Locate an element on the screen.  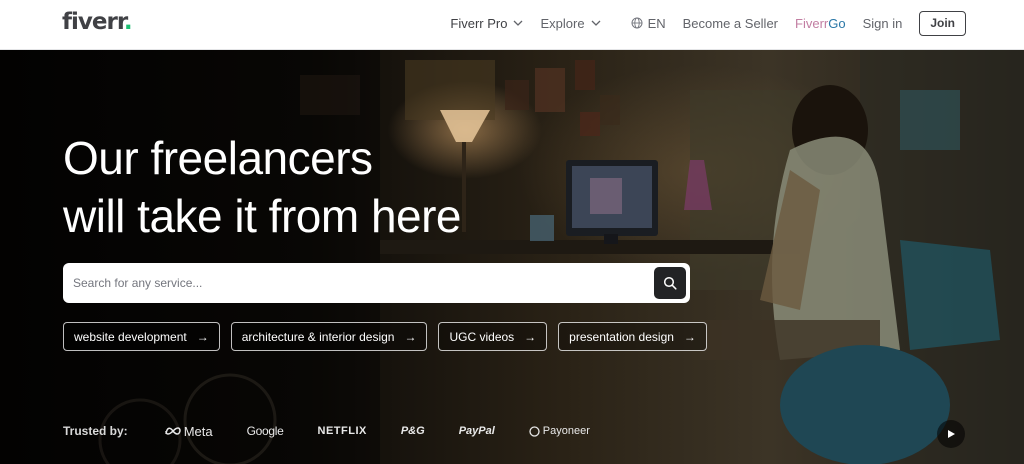
search-icon is located at coordinates (670, 283).